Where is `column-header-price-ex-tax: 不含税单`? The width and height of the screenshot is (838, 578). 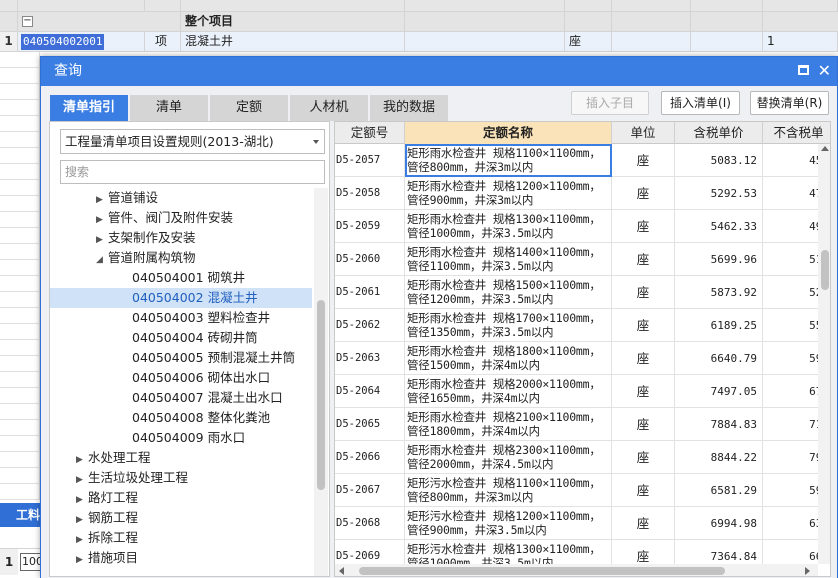
column-header-price-ex-tax: 不含税单 is located at coordinates (796, 133).